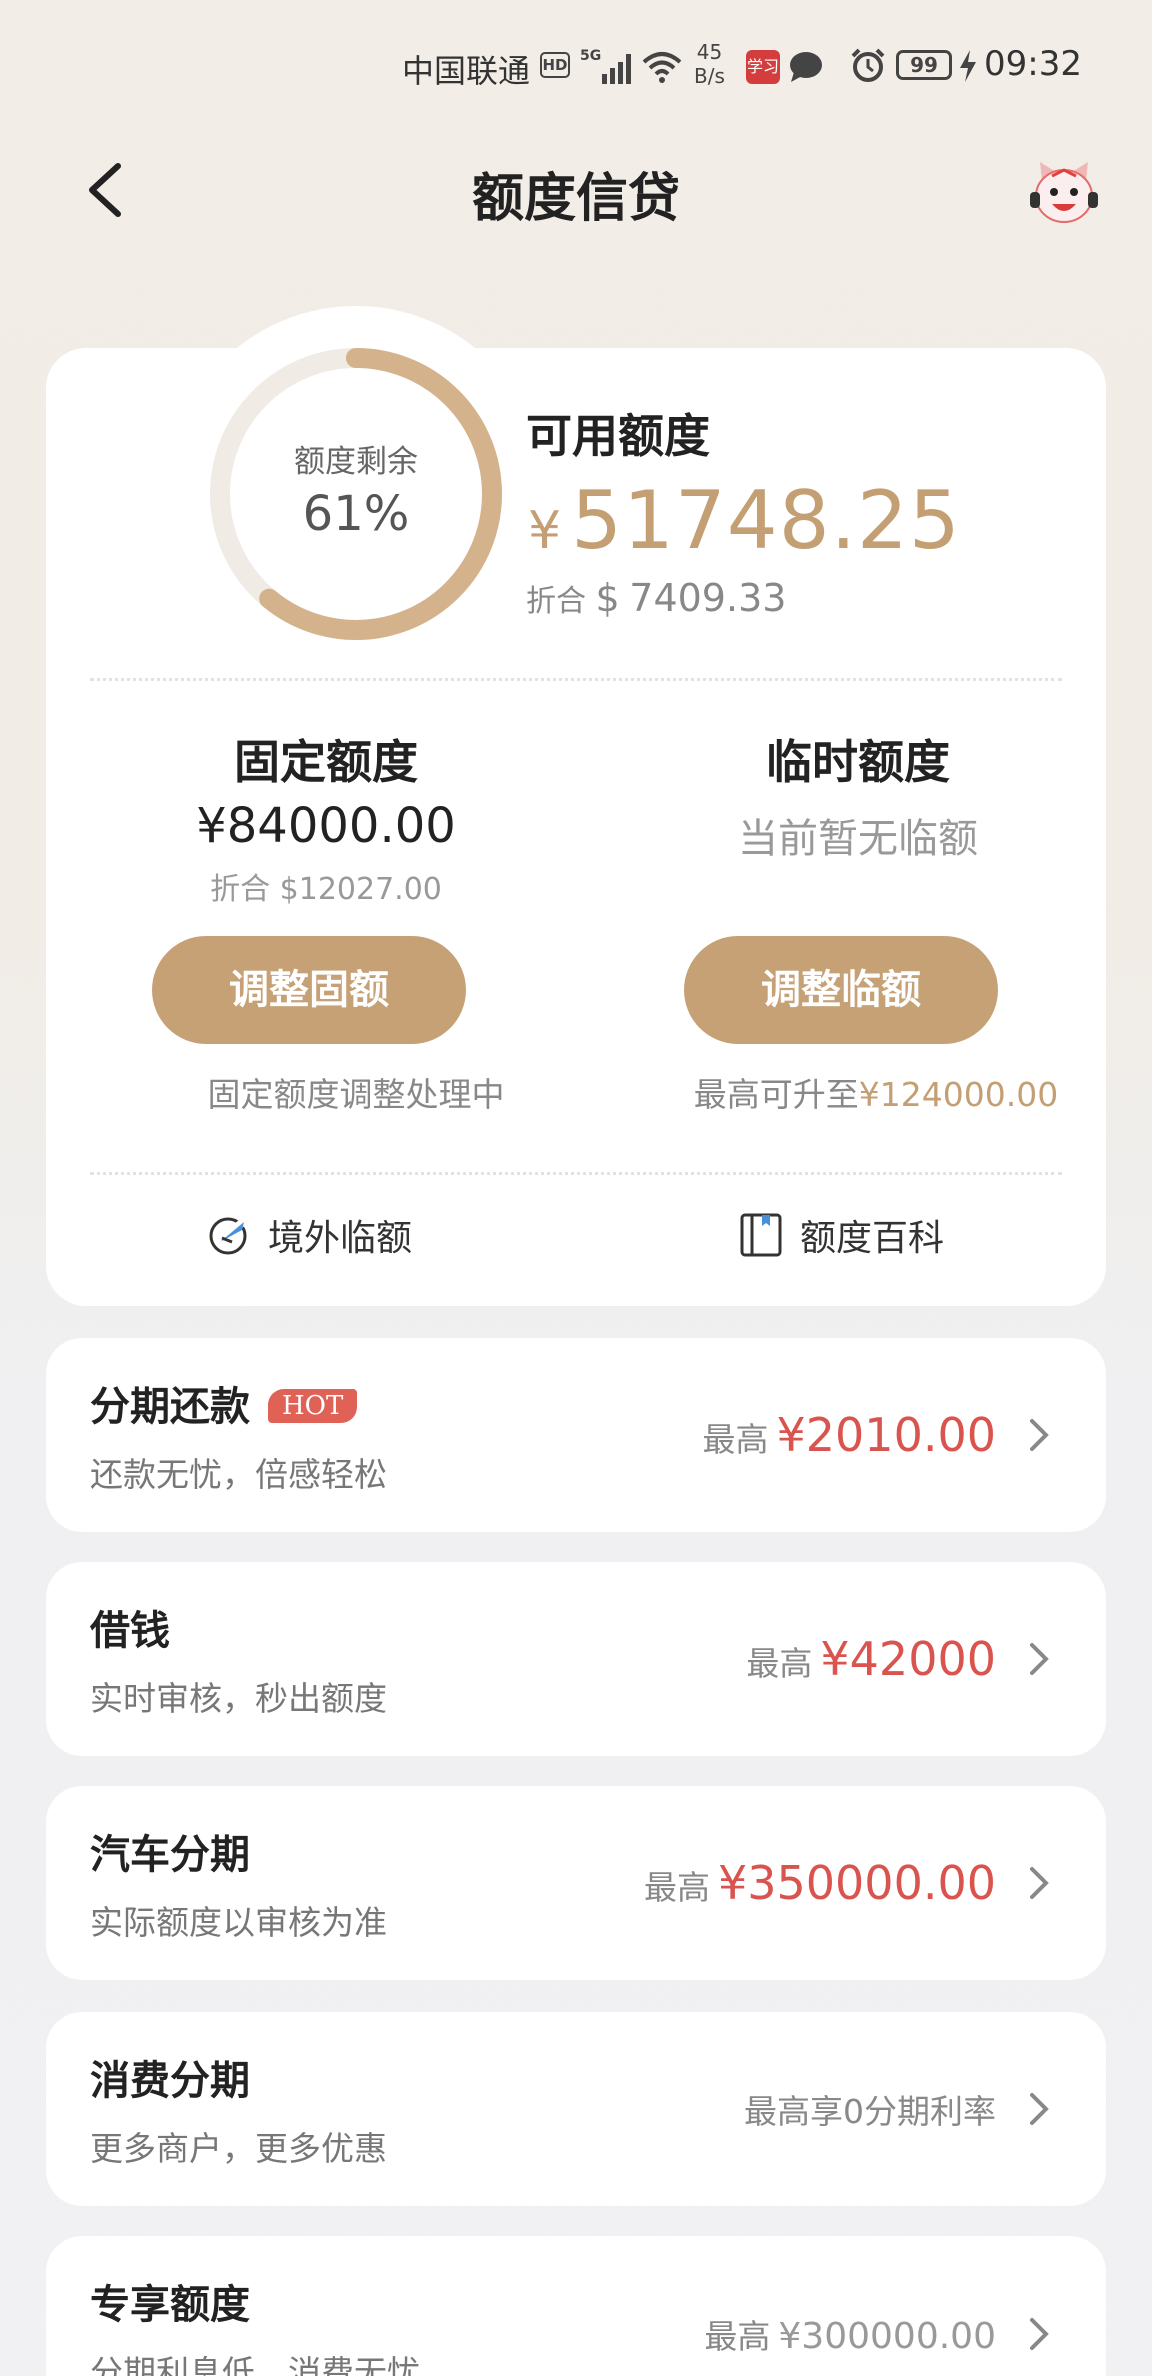 The height and width of the screenshot is (2376, 1152). I want to click on usd-symbol: $, so click(607, 598).